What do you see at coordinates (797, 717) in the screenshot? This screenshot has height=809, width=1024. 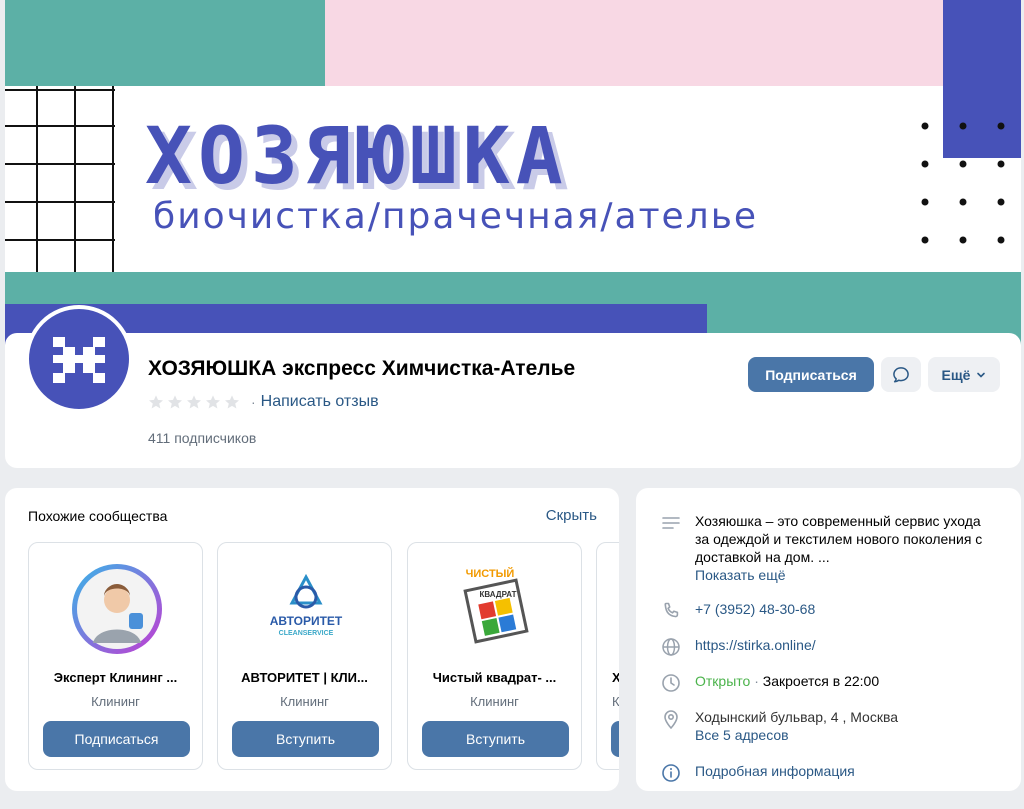 I see `address-text: Ходынский бульвар, 4 , Москва` at bounding box center [797, 717].